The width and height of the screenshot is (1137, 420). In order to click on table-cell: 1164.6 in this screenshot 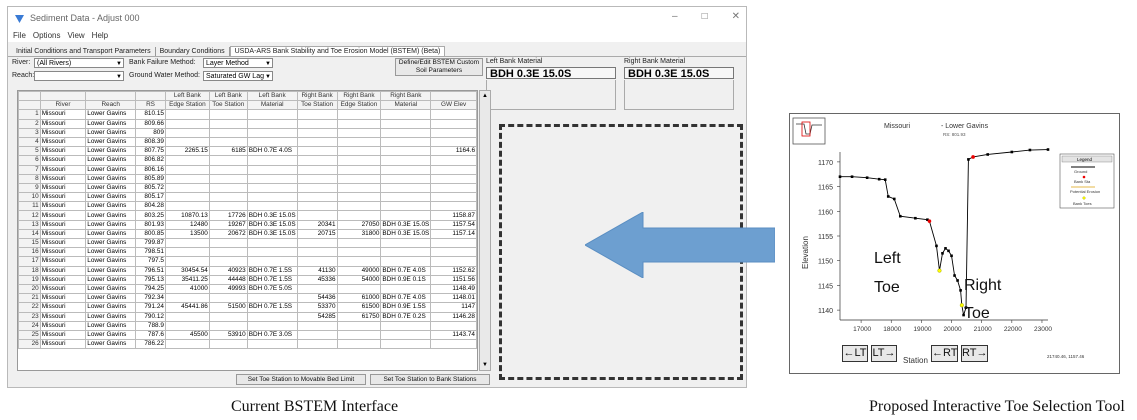, I will do `click(453, 151)`.